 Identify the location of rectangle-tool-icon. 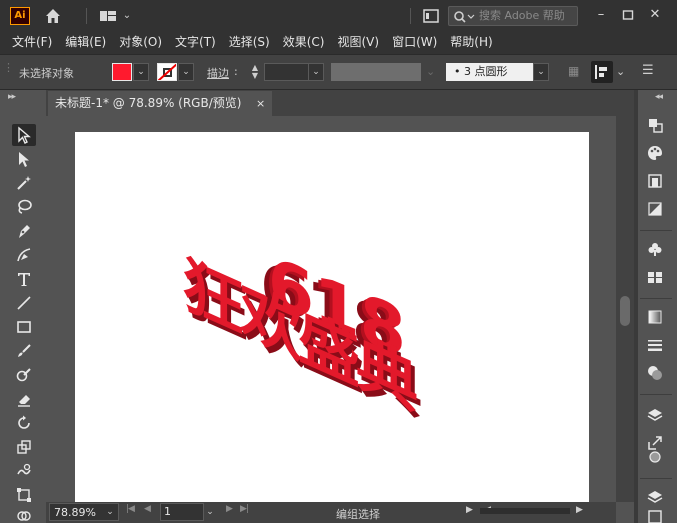
(24, 327).